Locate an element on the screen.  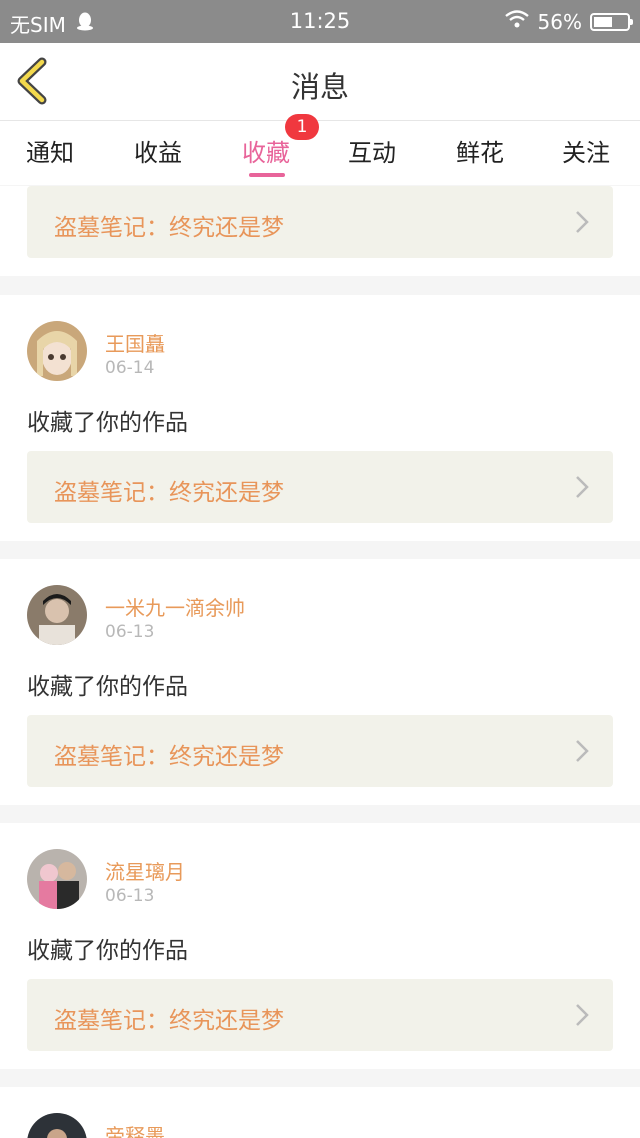
active-tab-indicator is located at coordinates (267, 175).